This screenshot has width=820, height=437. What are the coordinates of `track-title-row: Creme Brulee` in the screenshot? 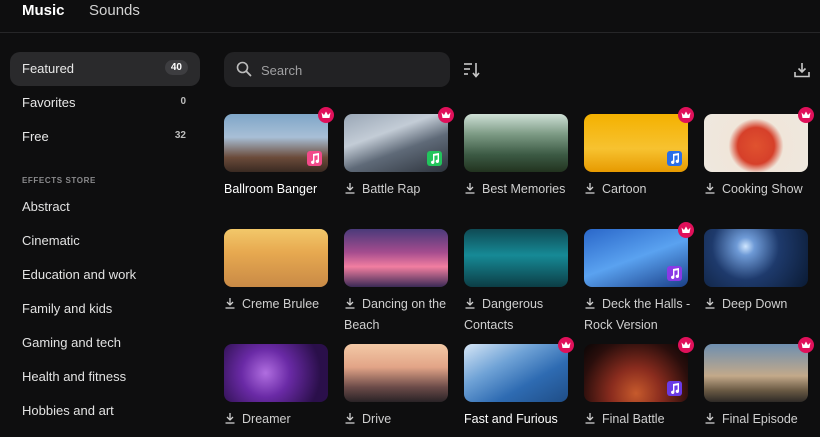 It's located at (294, 304).